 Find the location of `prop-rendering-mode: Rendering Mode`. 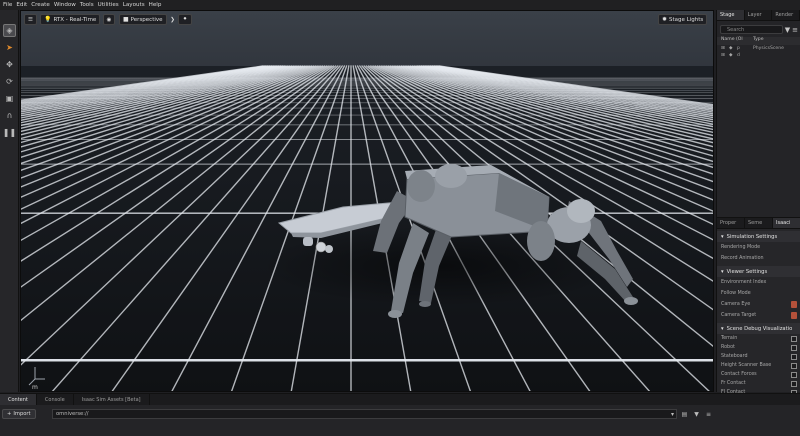

prop-rendering-mode: Rendering Mode is located at coordinates (741, 247).